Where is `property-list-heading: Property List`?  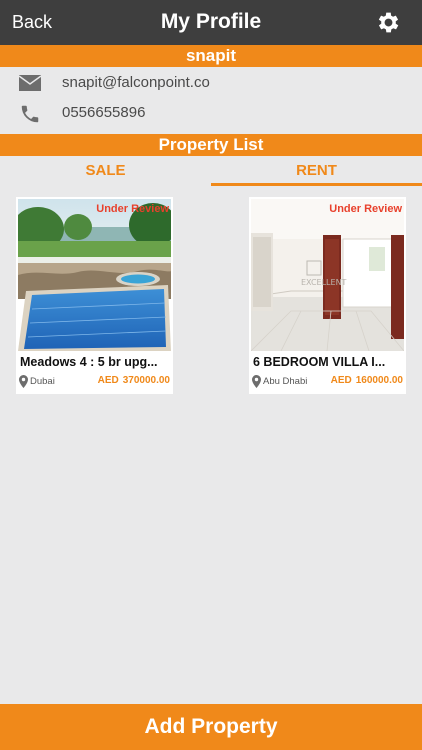 property-list-heading: Property List is located at coordinates (211, 145).